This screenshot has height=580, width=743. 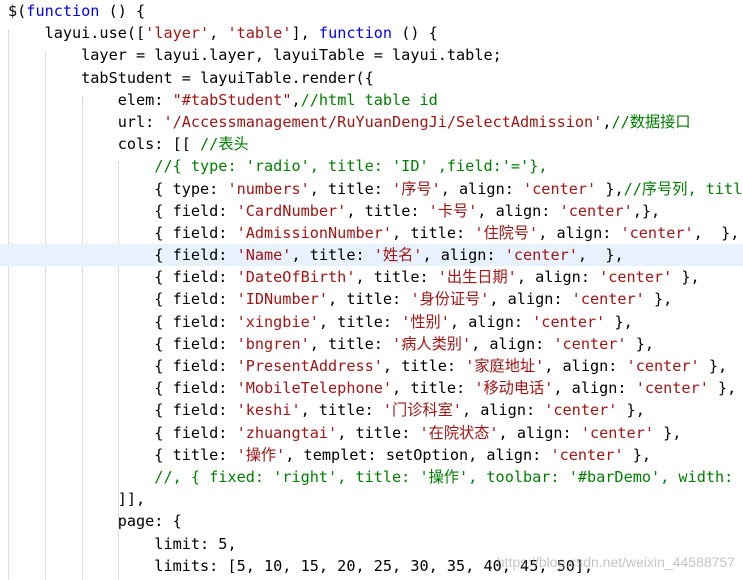 What do you see at coordinates (314, 232) in the screenshot?
I see `code-token: 'AdmissionNumber'` at bounding box center [314, 232].